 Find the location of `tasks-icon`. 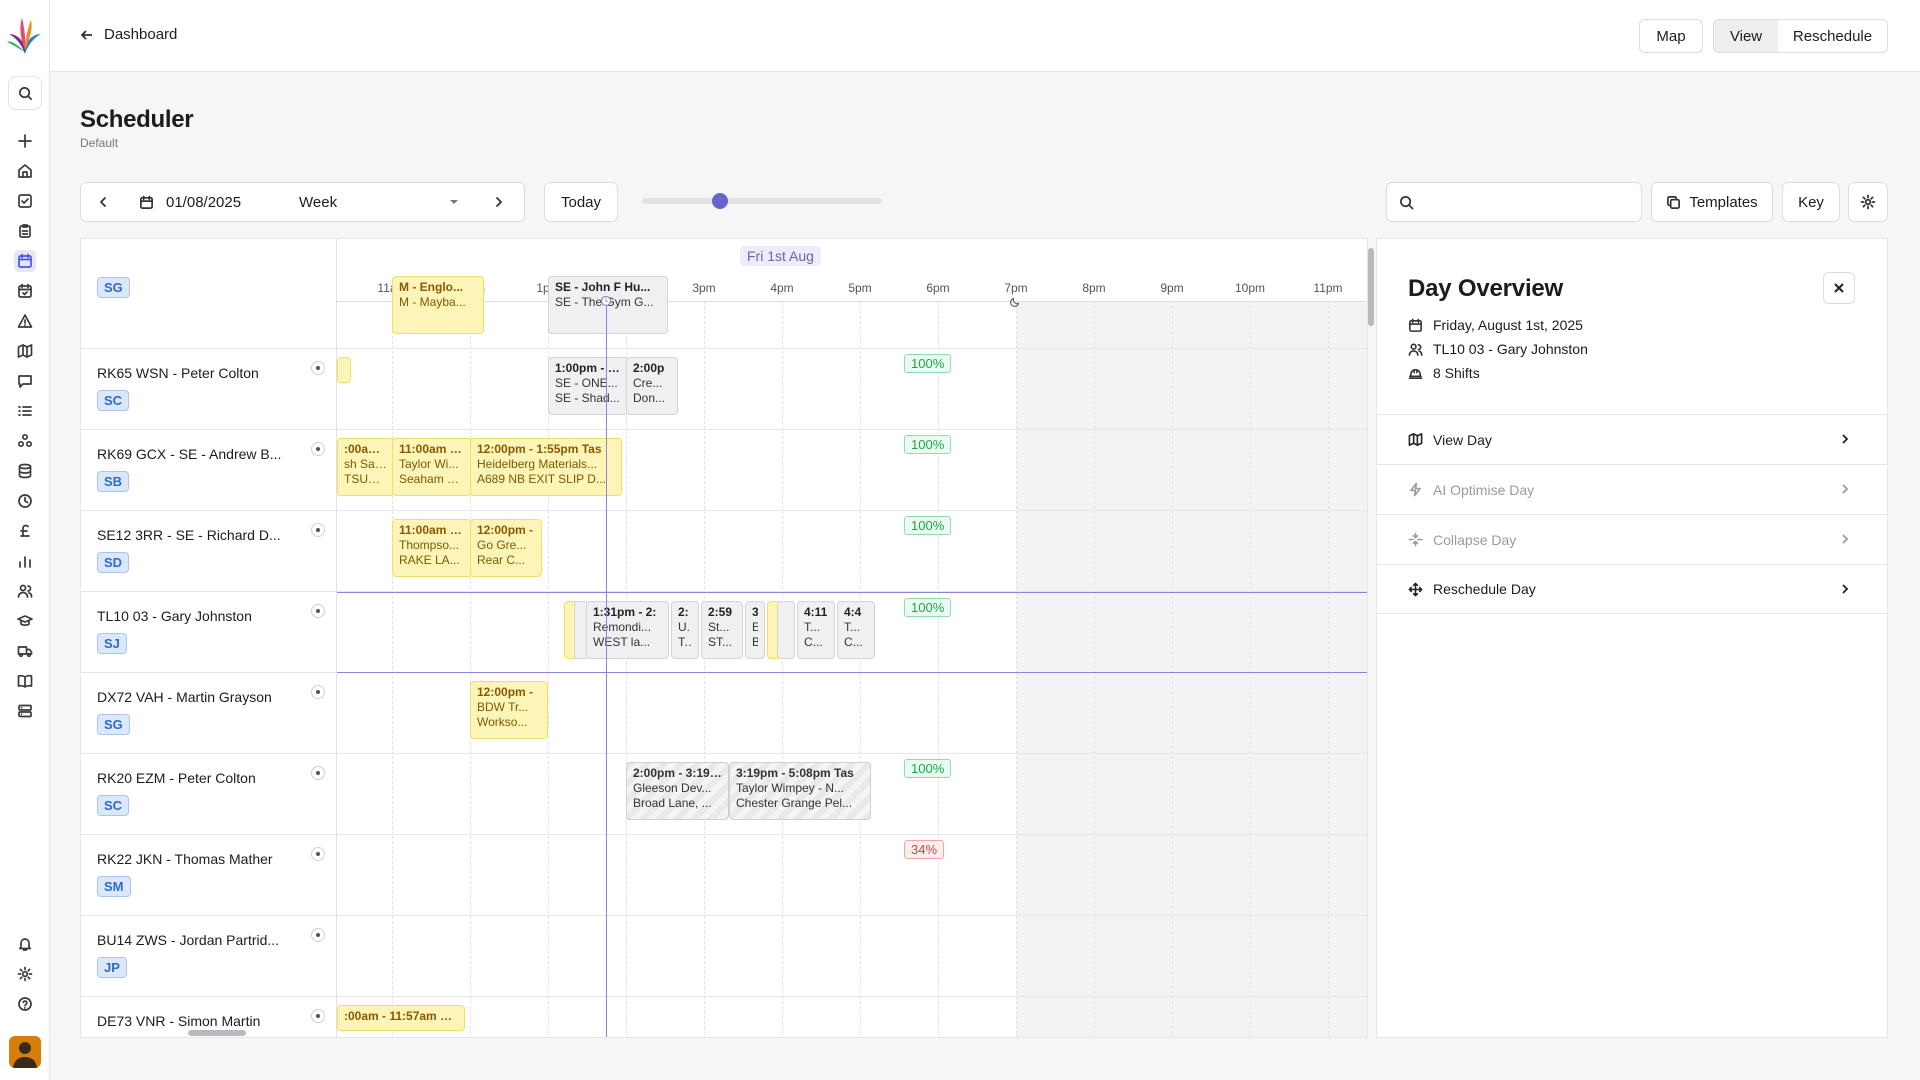

tasks-icon is located at coordinates (25, 201).